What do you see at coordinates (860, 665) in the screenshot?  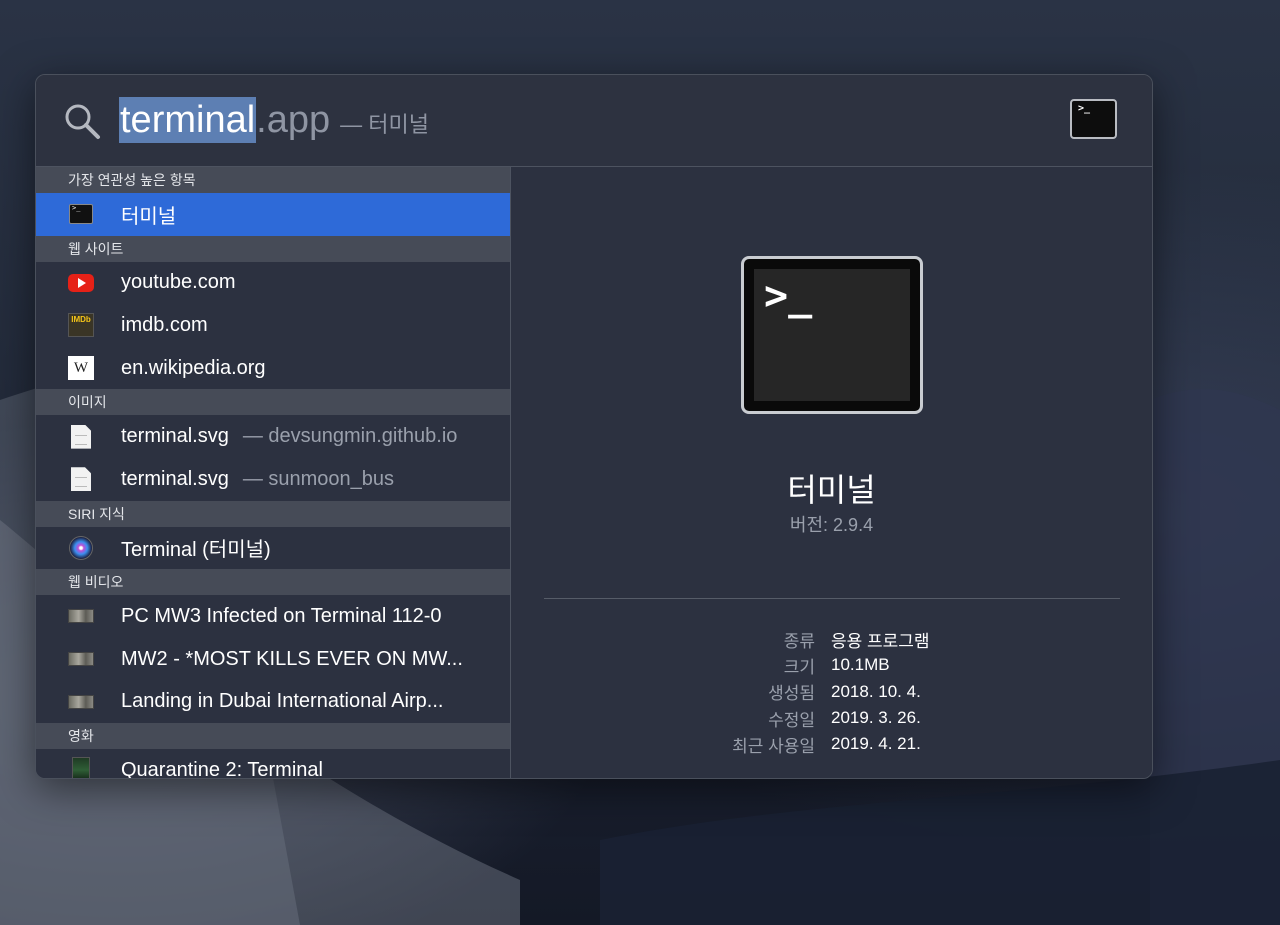 I see `metadata-value: 10.1MB` at bounding box center [860, 665].